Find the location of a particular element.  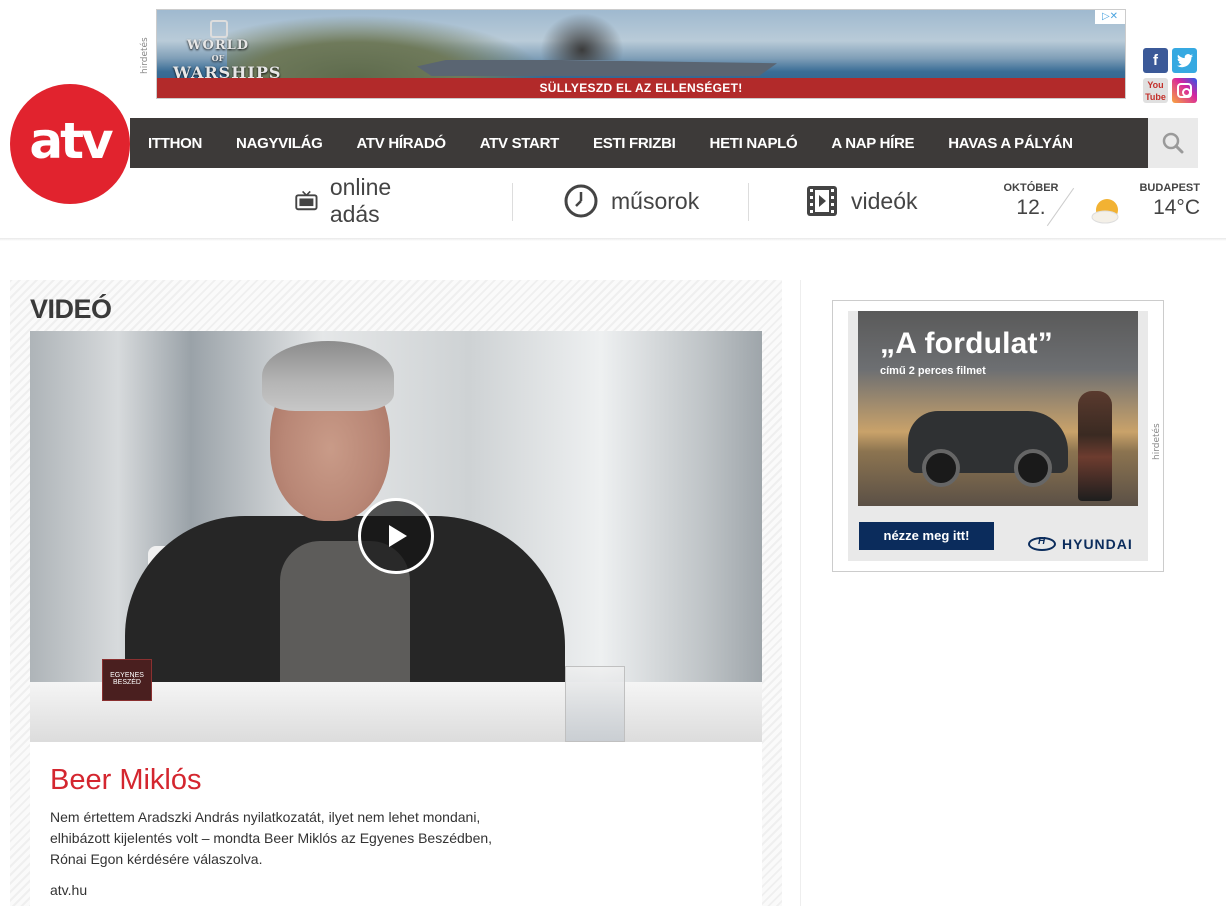

videos-label: videók is located at coordinates (884, 200).